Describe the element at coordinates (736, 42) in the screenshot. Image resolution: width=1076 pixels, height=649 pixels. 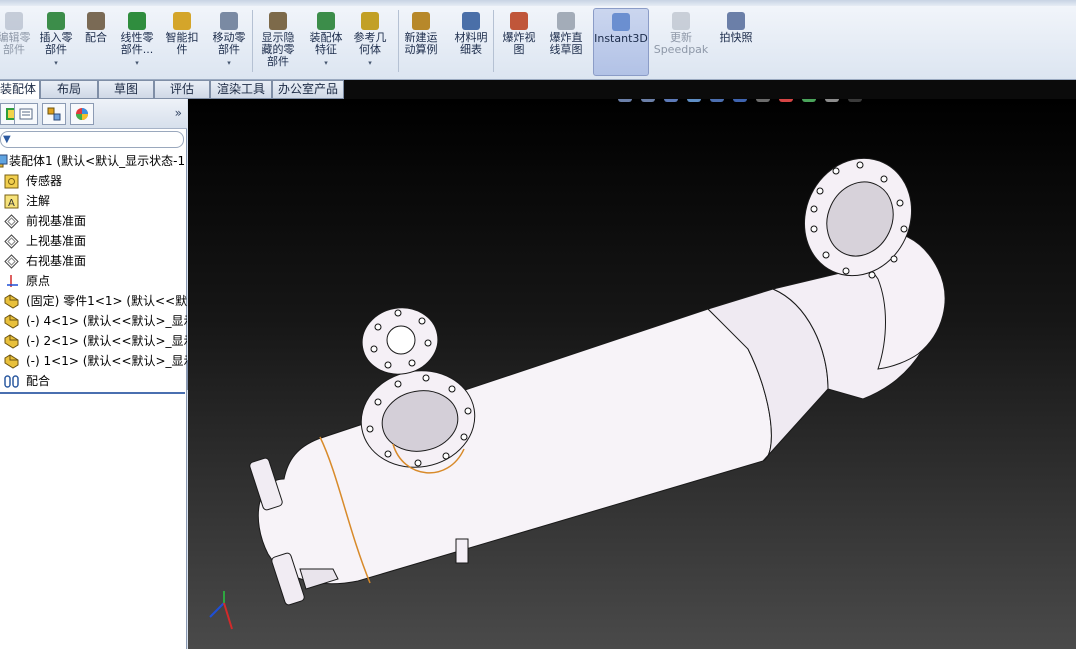
I see `take-snapshot-button: 拍快照` at that location.